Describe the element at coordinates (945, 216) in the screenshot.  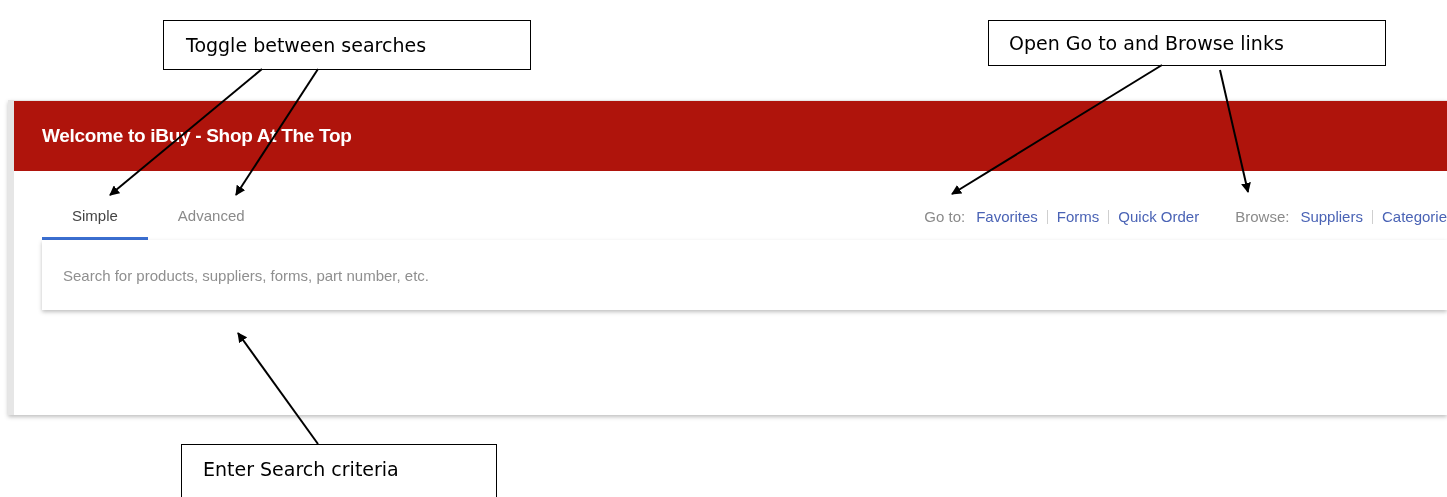
I see `links-label: Go to:` at that location.